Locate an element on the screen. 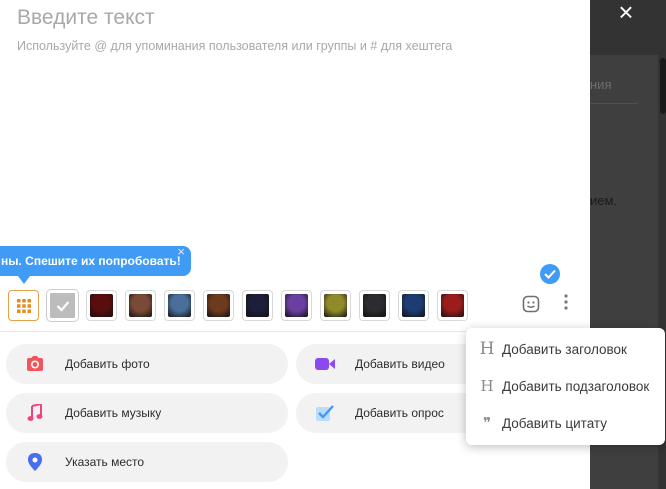 This screenshot has width=666, height=489. subheading-icon: H is located at coordinates (487, 386).